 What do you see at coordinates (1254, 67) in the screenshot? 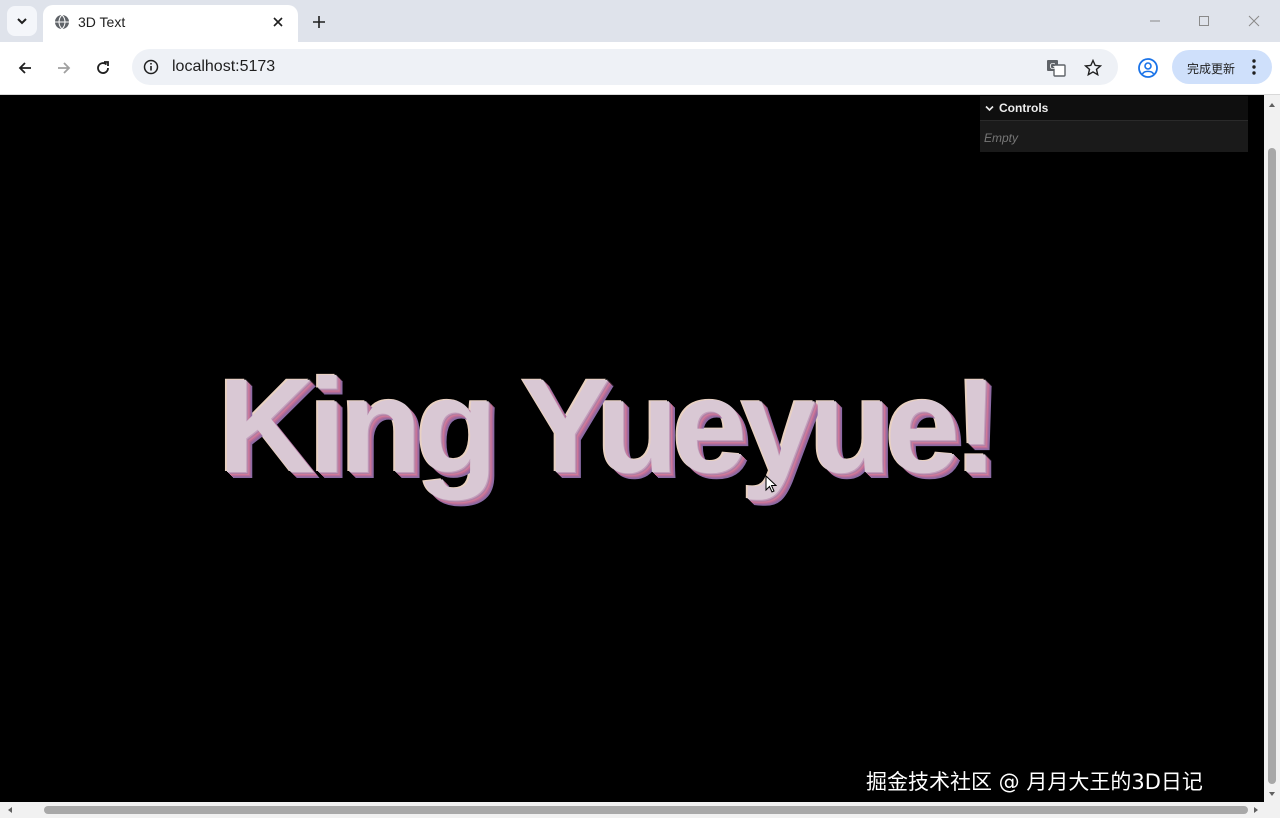
I see `more-vert-icon` at bounding box center [1254, 67].